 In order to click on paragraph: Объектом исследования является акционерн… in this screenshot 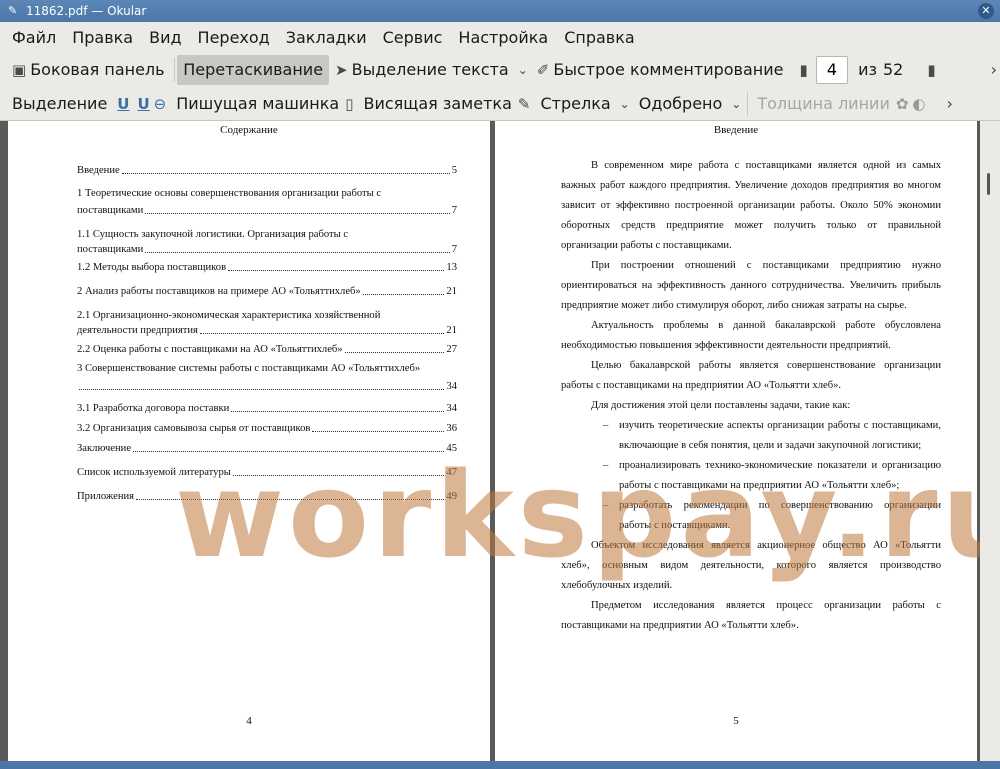, I will do `click(751, 565)`.